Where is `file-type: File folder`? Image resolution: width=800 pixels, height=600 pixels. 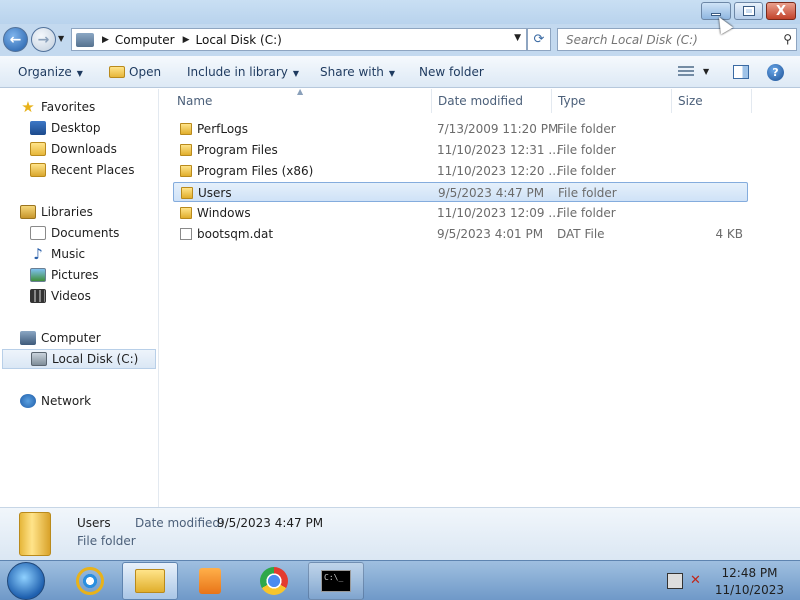
file-type: File folder is located at coordinates (586, 171).